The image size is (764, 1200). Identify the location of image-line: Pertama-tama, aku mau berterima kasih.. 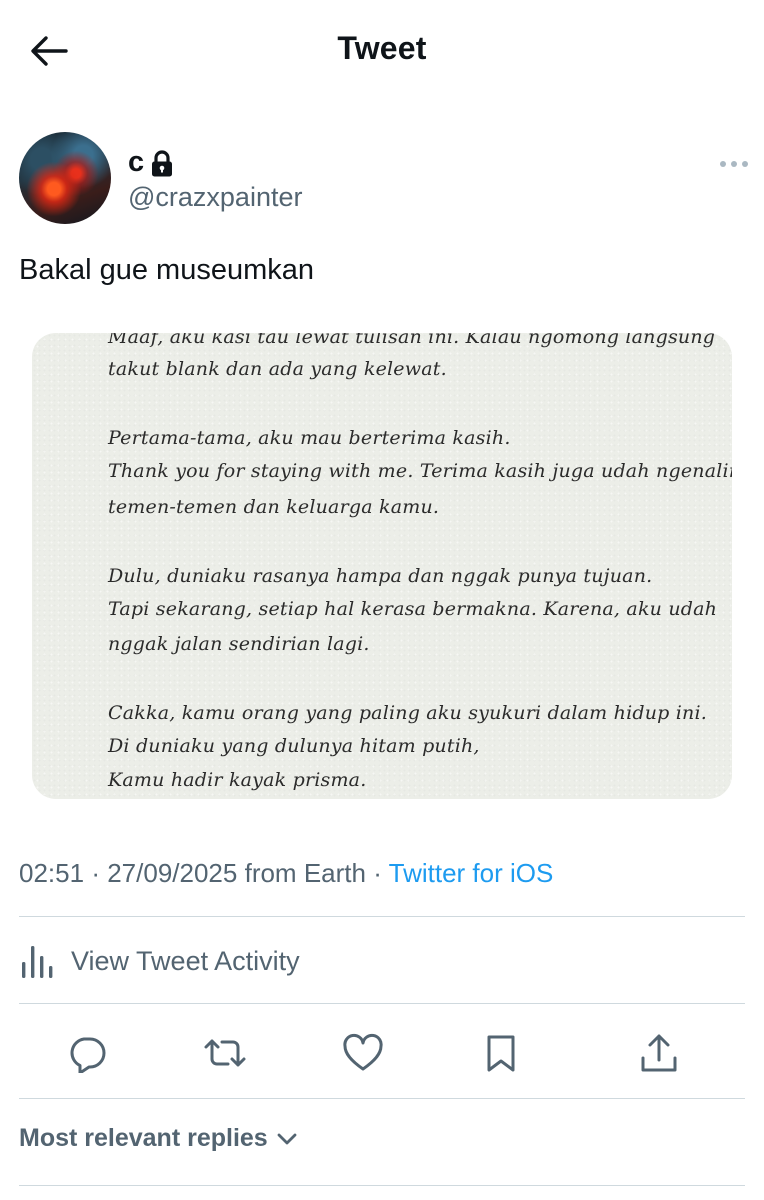
(309, 438).